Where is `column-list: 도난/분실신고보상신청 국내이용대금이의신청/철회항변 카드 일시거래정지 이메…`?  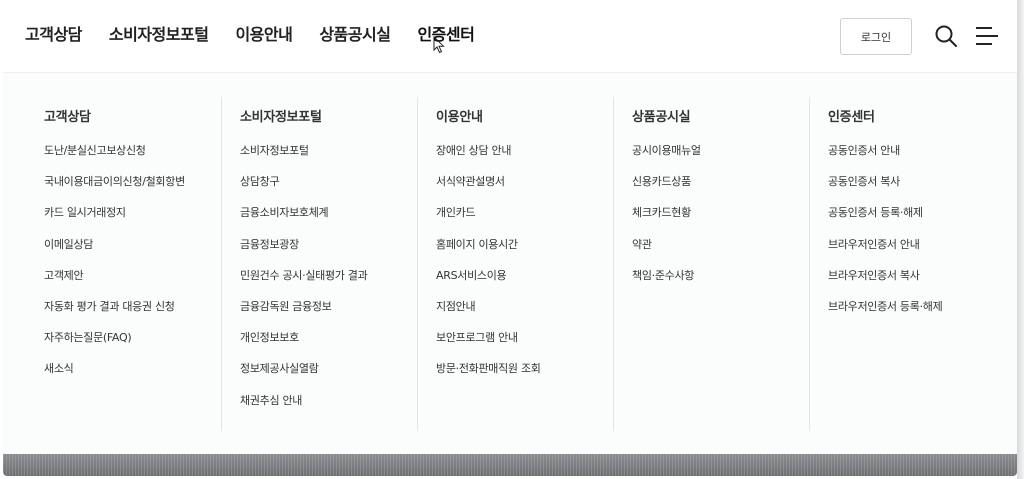 column-list: 도난/분실신고보상신청 국내이용대금이의신청/철회항변 카드 일시거래정지 이메… is located at coordinates (121, 268).